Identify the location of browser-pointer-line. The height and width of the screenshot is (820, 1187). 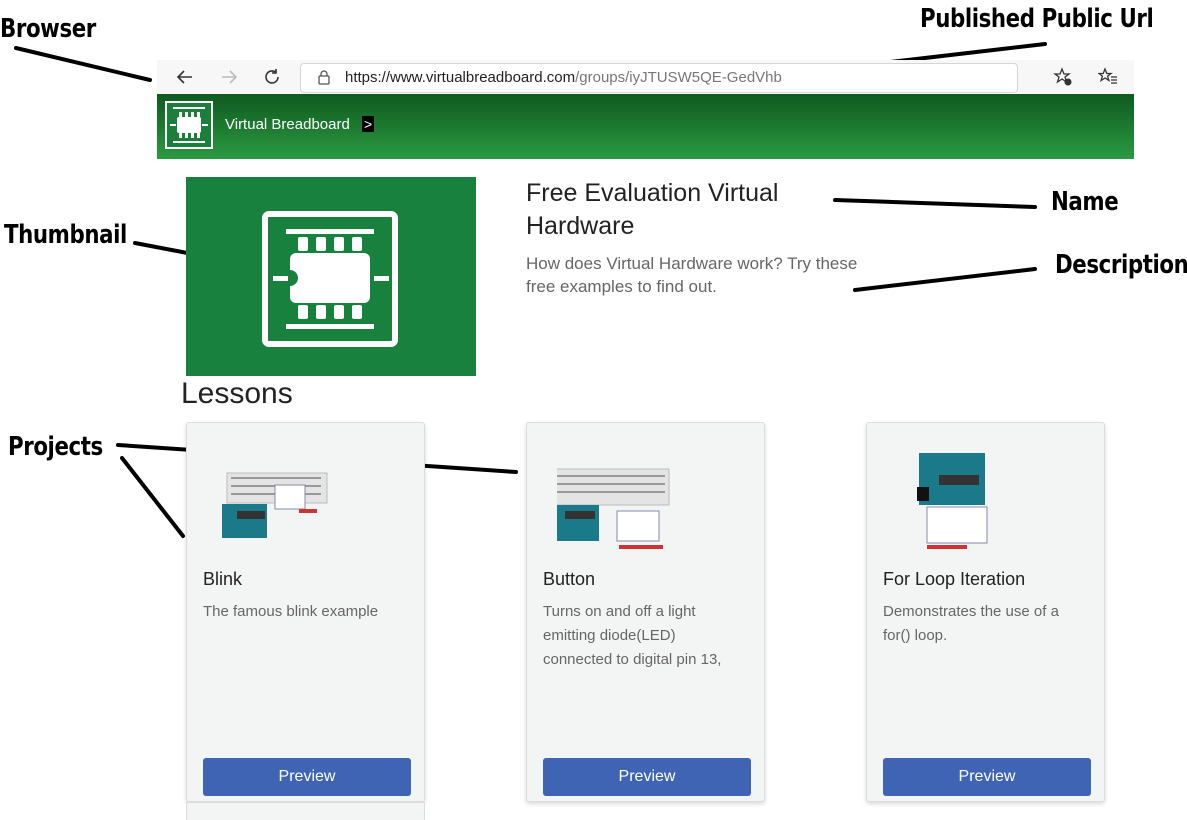
(83, 64).